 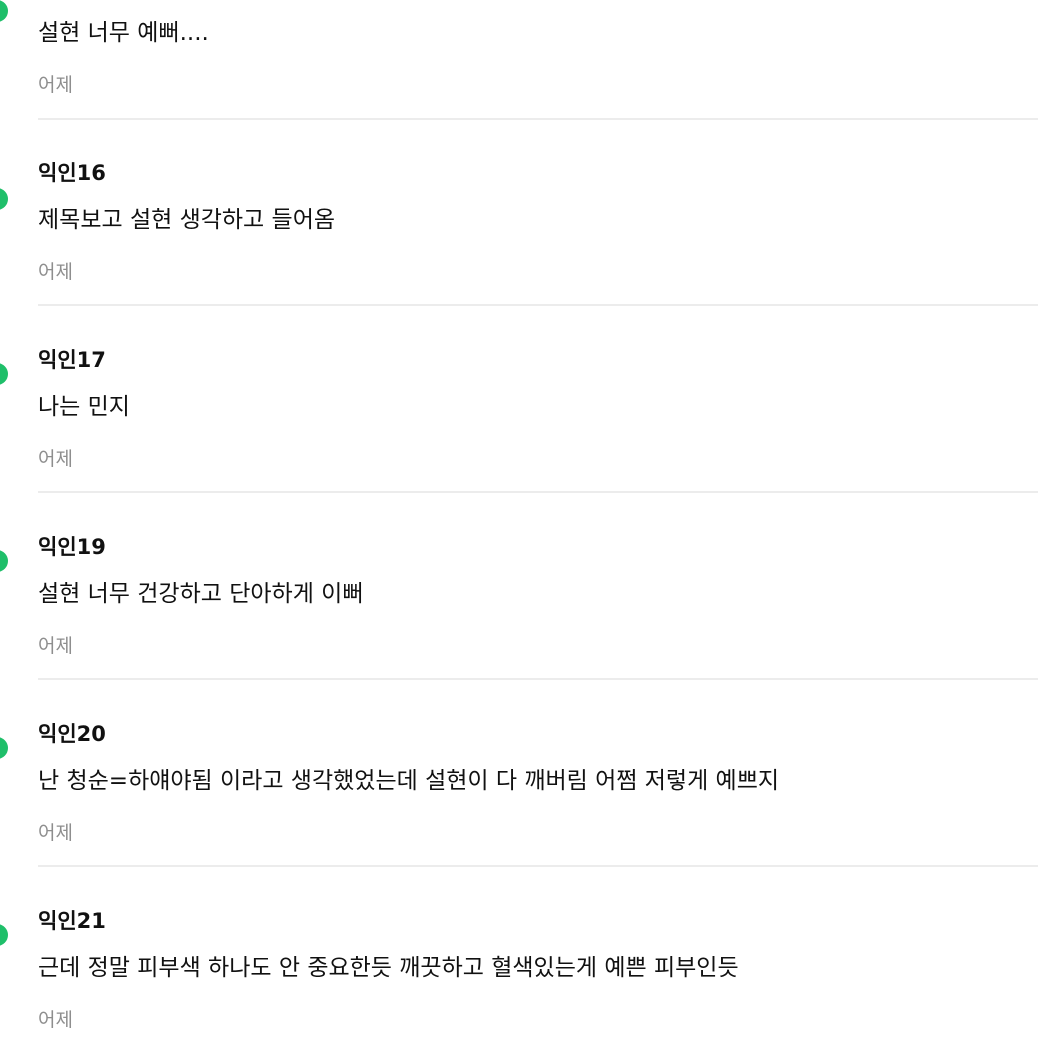 I want to click on comment-item: 설현 너무 예뻐.... 어제, so click(x=519, y=60).